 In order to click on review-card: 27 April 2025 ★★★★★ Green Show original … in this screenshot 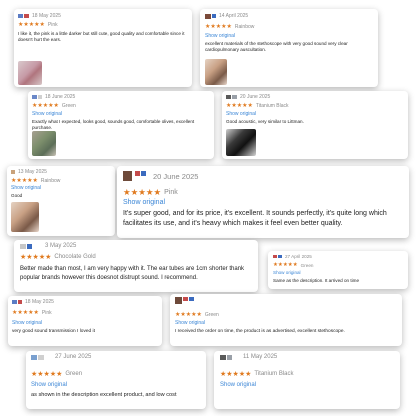, I will do `click(338, 270)`.